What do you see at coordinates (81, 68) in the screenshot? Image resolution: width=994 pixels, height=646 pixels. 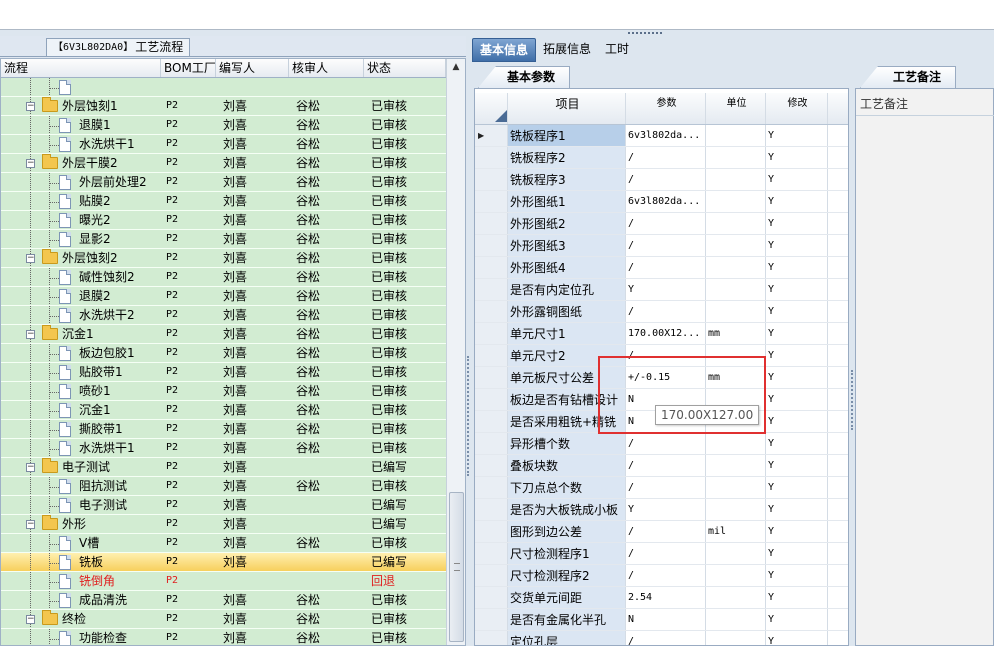 I see `column-header: 流程` at bounding box center [81, 68].